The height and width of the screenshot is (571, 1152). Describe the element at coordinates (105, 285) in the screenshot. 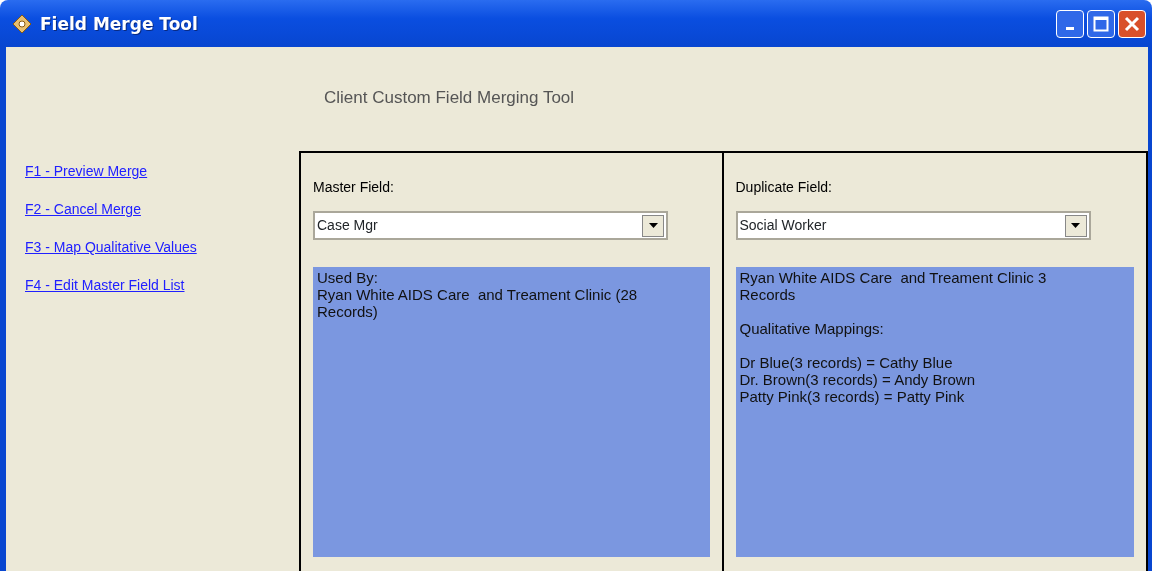

I see `menu-link: F4 - Edit Master Field List` at that location.